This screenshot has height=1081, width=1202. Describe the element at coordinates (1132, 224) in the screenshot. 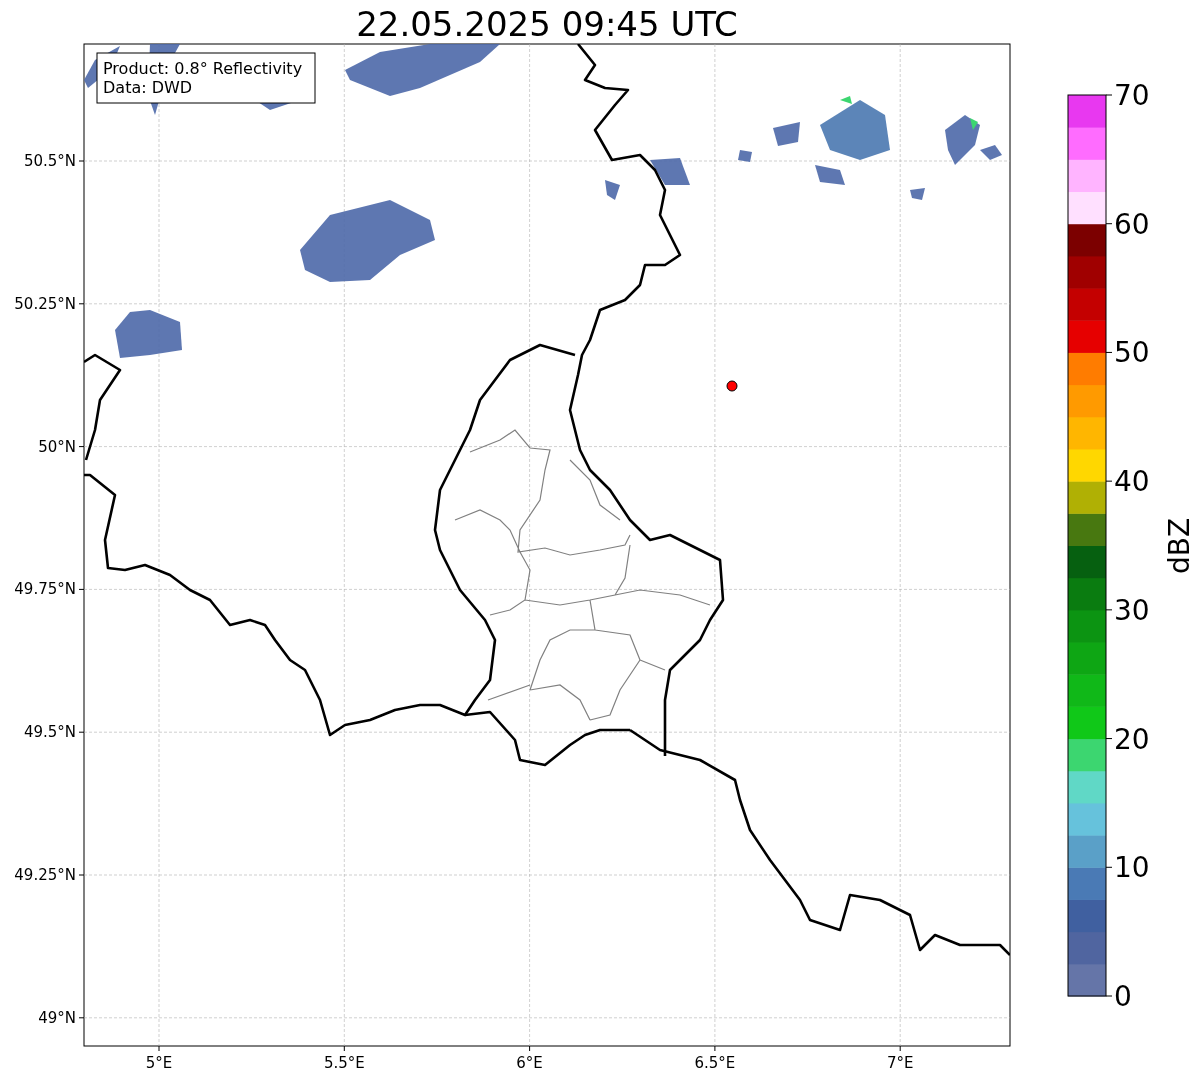

I see `colorbar-tick-label: 60` at that location.